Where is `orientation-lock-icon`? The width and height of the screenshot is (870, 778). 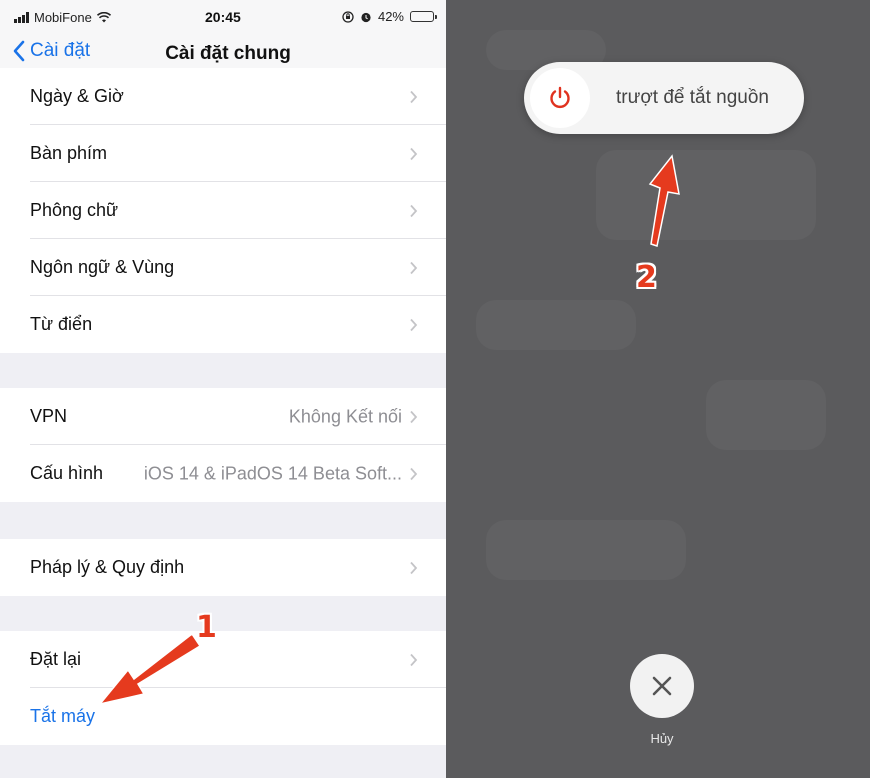 orientation-lock-icon is located at coordinates (348, 16).